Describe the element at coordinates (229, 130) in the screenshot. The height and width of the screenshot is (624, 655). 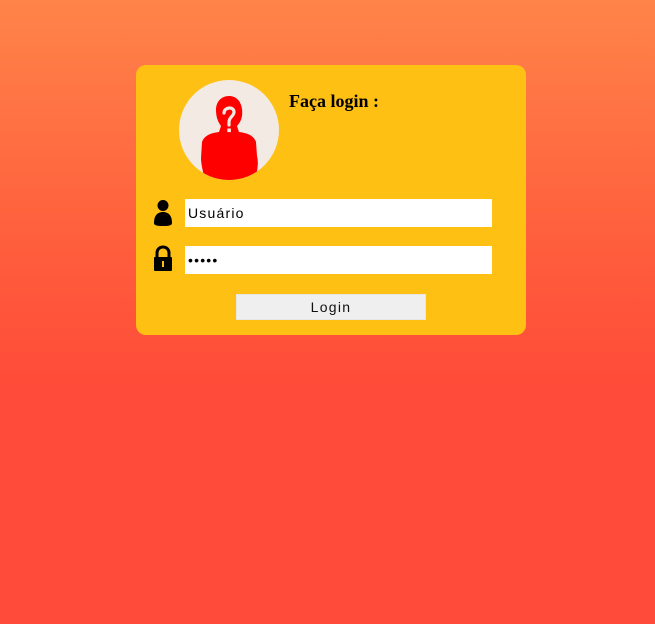
I see `unknown-user-avatar-icon` at that location.